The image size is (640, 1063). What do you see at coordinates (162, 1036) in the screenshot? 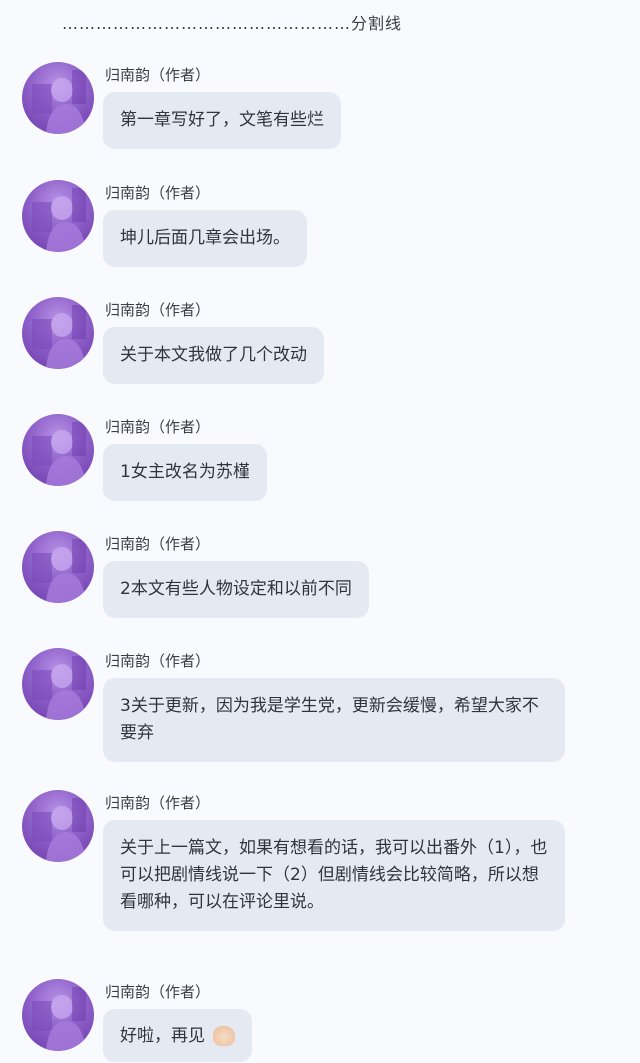
I see `message-text: 好啦，再见` at bounding box center [162, 1036].